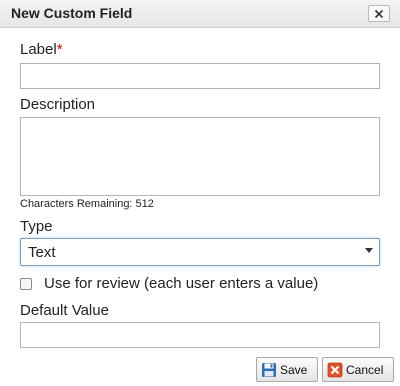 This screenshot has height=386, width=400. I want to click on label-input, so click(200, 76).